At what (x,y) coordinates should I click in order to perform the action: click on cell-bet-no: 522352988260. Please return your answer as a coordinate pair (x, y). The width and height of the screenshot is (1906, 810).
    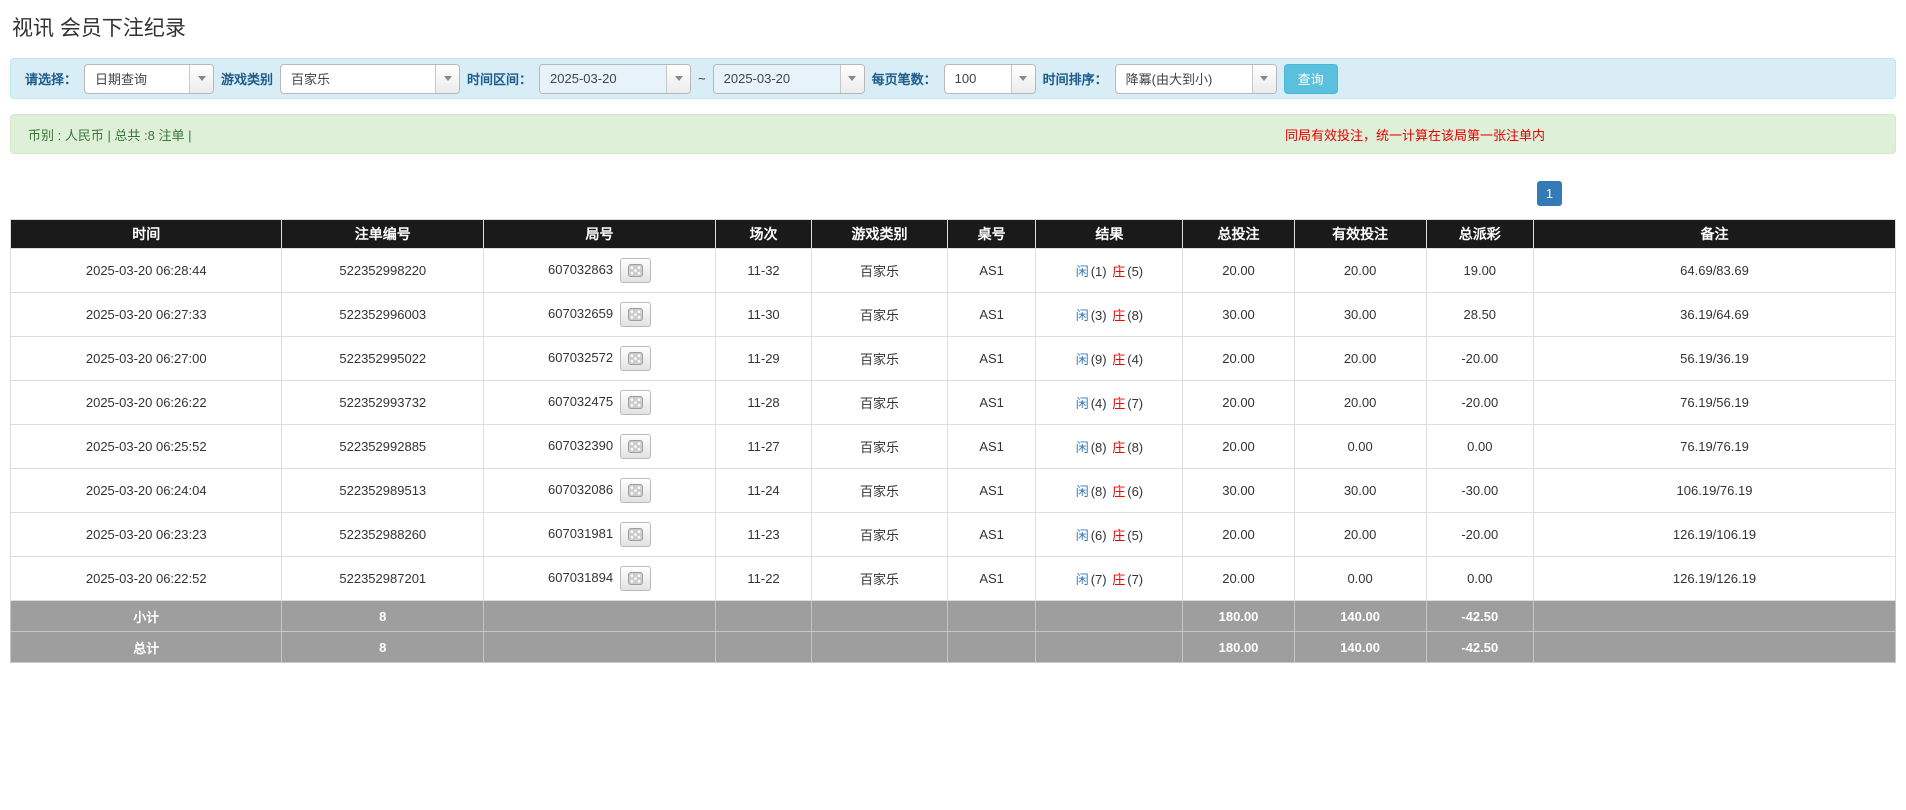
    Looking at the image, I should click on (383, 534).